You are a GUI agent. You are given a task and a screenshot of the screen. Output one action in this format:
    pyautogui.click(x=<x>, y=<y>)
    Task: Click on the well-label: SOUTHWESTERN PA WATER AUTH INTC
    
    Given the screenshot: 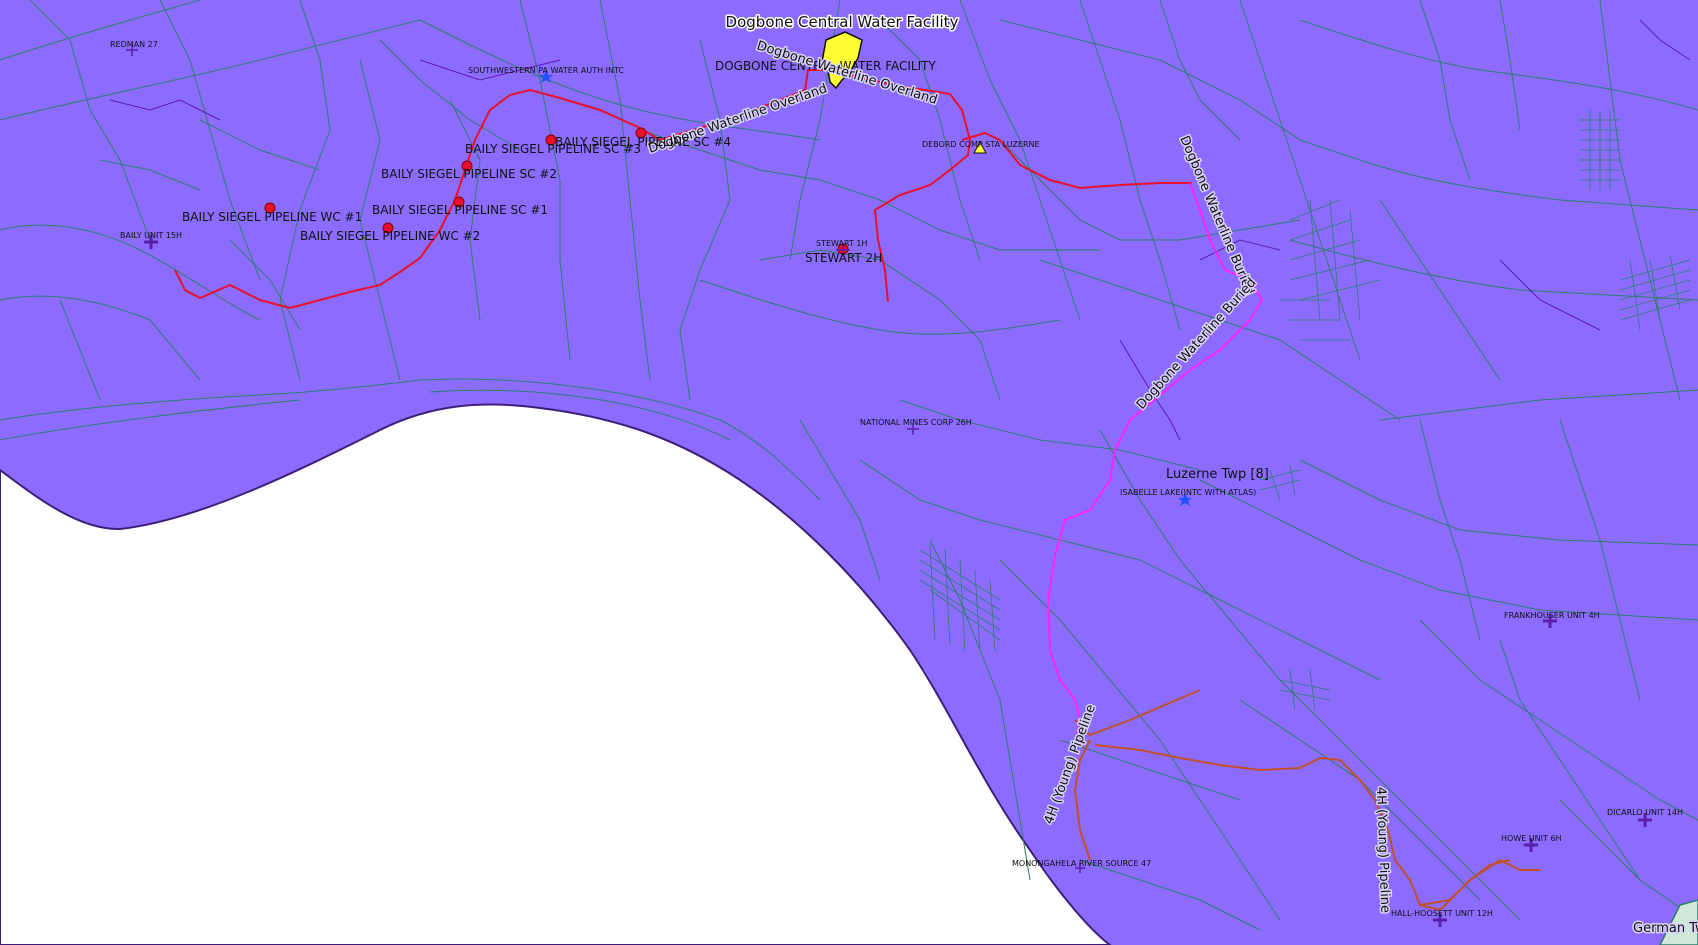 What is the action you would take?
    pyautogui.click(x=546, y=70)
    